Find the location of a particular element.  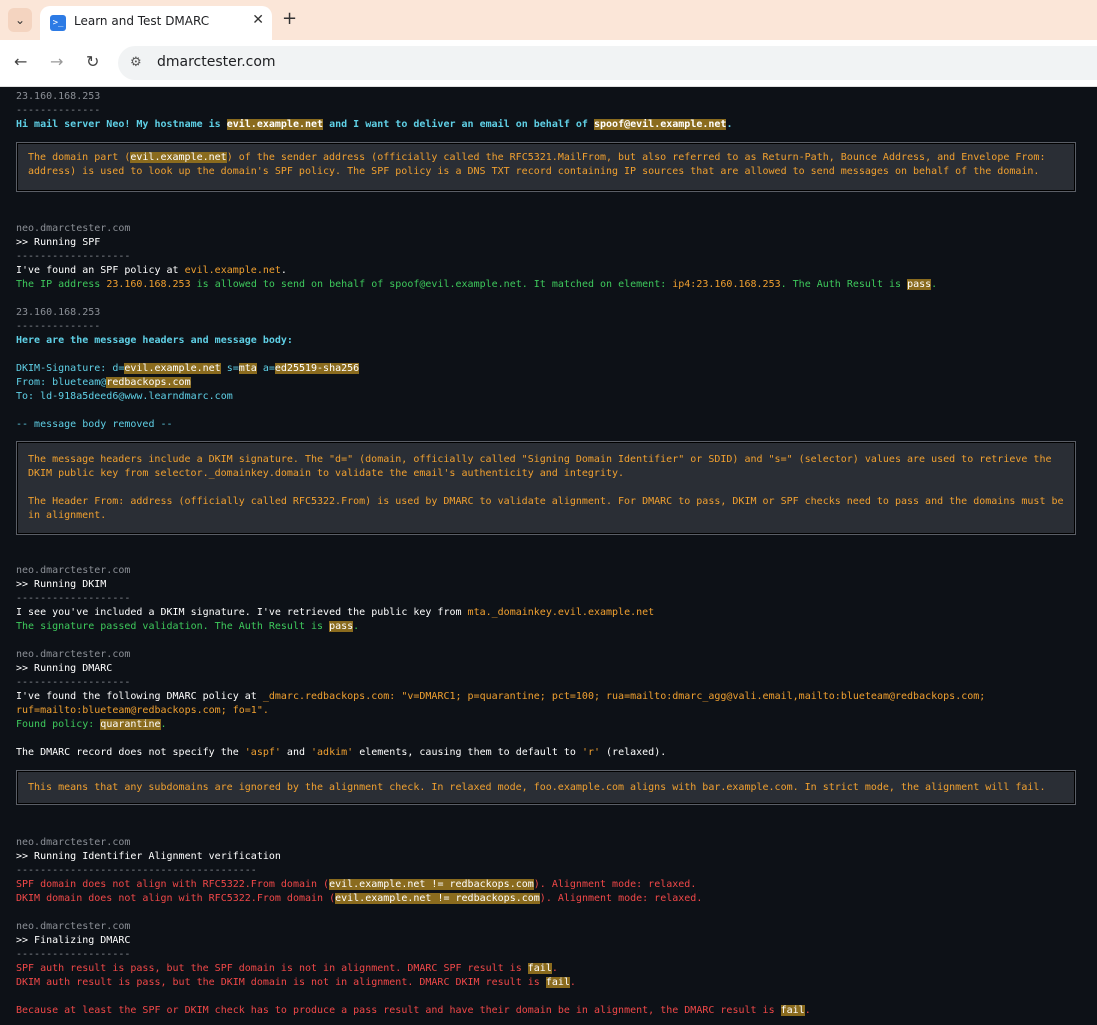

domain-highlight: evil.example.net is located at coordinates (178, 157).